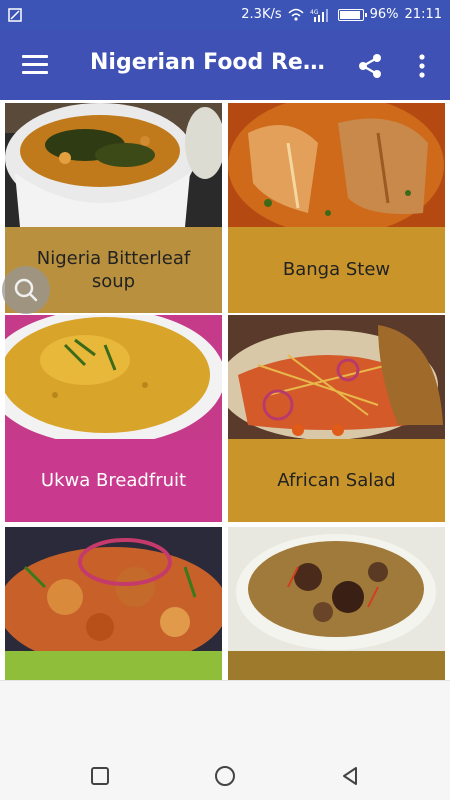  I want to click on recipe-card-ukwa-breadfruit: Ukwa Breadfruit, so click(113, 418).